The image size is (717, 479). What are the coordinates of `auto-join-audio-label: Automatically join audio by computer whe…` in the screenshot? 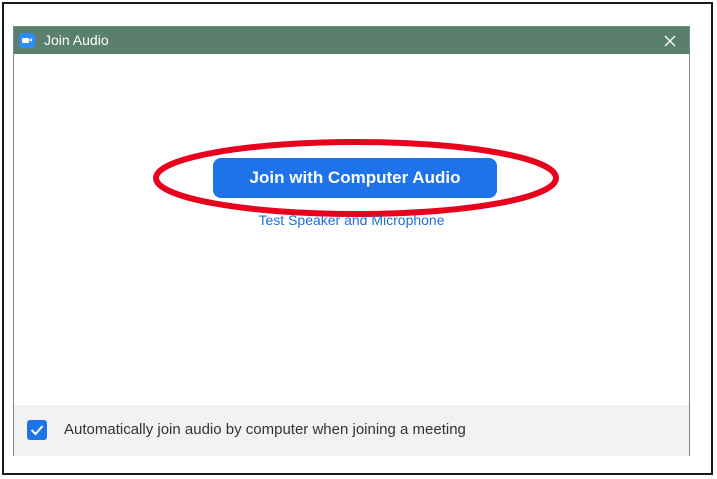 It's located at (265, 429).